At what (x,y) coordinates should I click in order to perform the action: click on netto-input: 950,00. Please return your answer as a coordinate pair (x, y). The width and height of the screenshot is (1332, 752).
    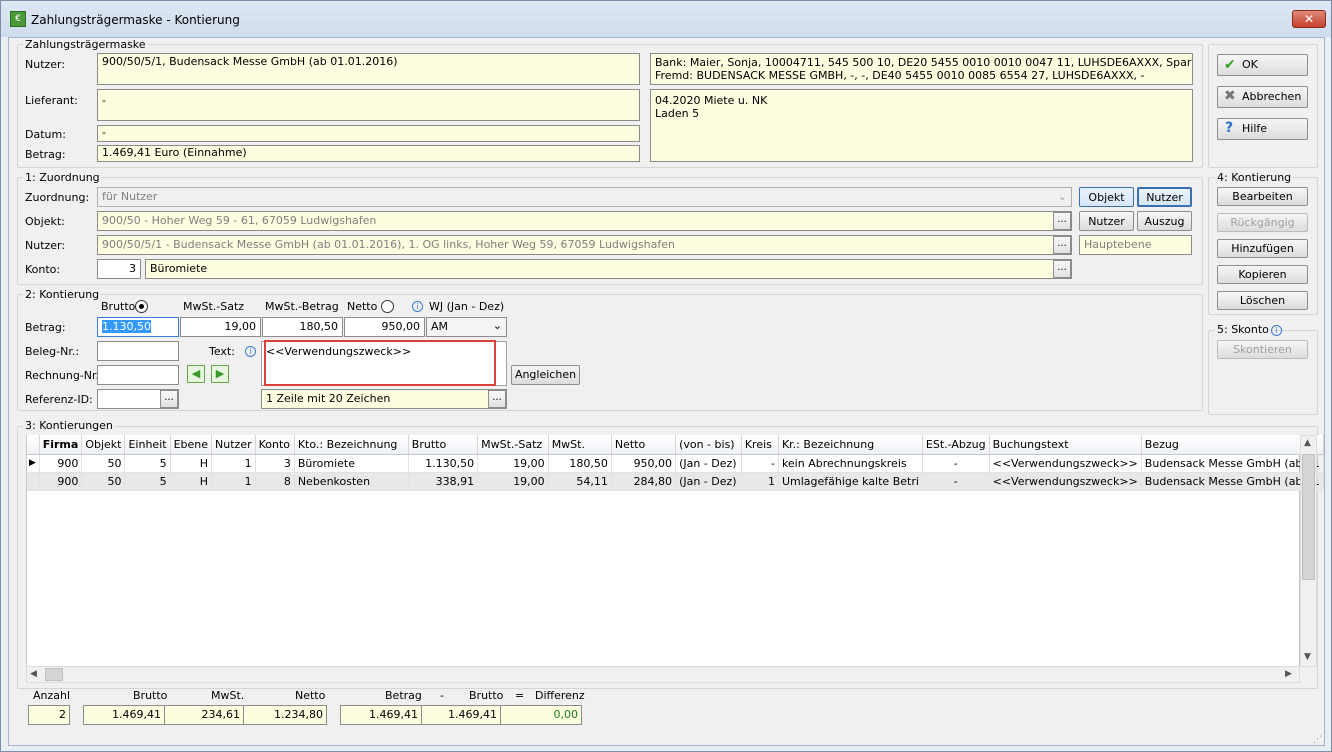
    Looking at the image, I should click on (384, 327).